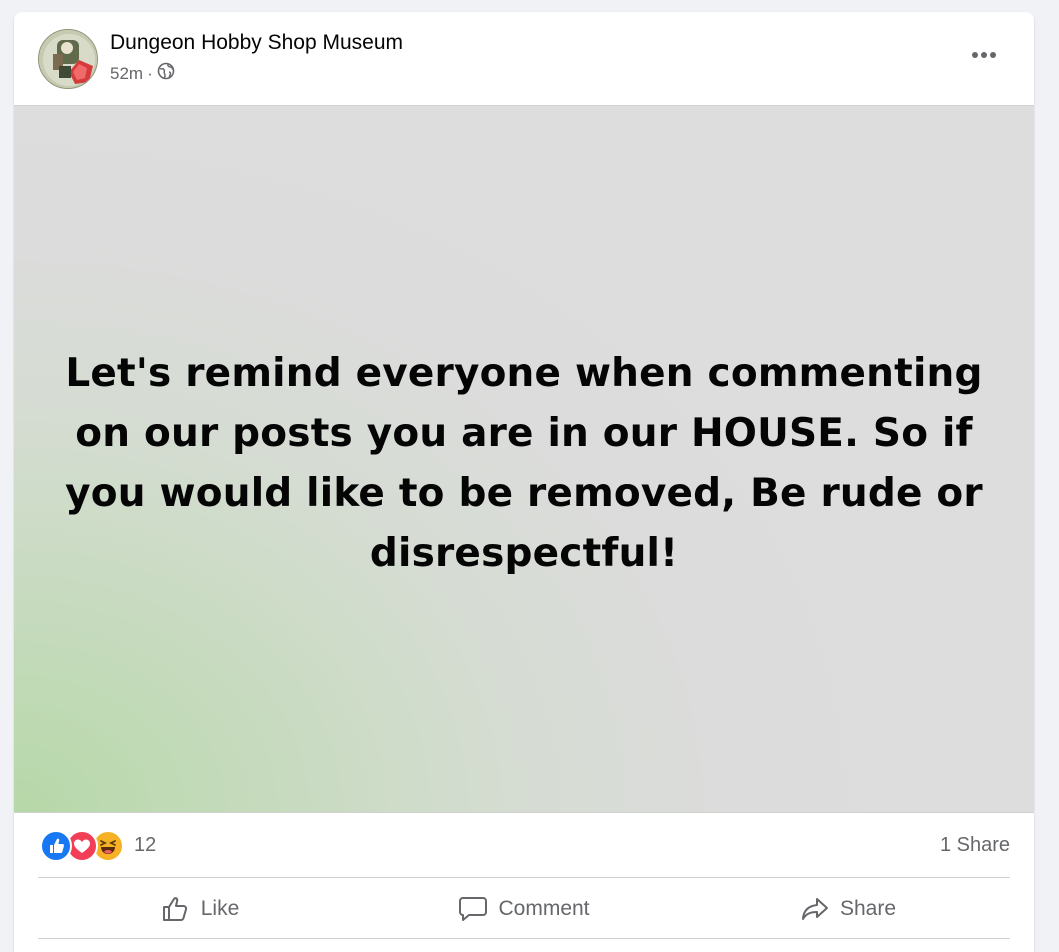 The image size is (1059, 952). I want to click on post-timestamp: 52m, so click(126, 74).